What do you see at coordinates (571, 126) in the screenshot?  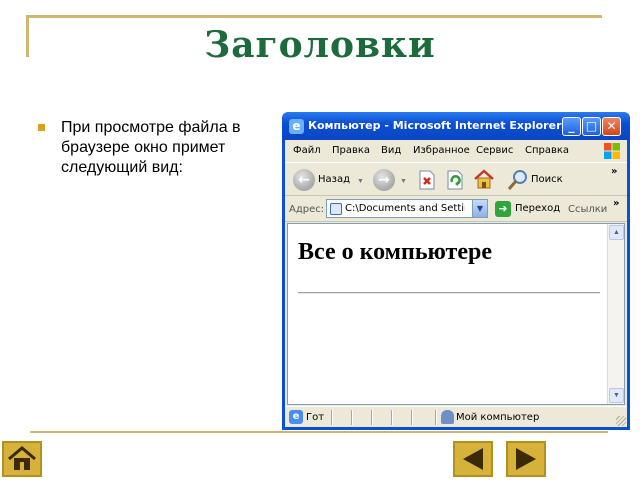 I see `minimize-button: _` at bounding box center [571, 126].